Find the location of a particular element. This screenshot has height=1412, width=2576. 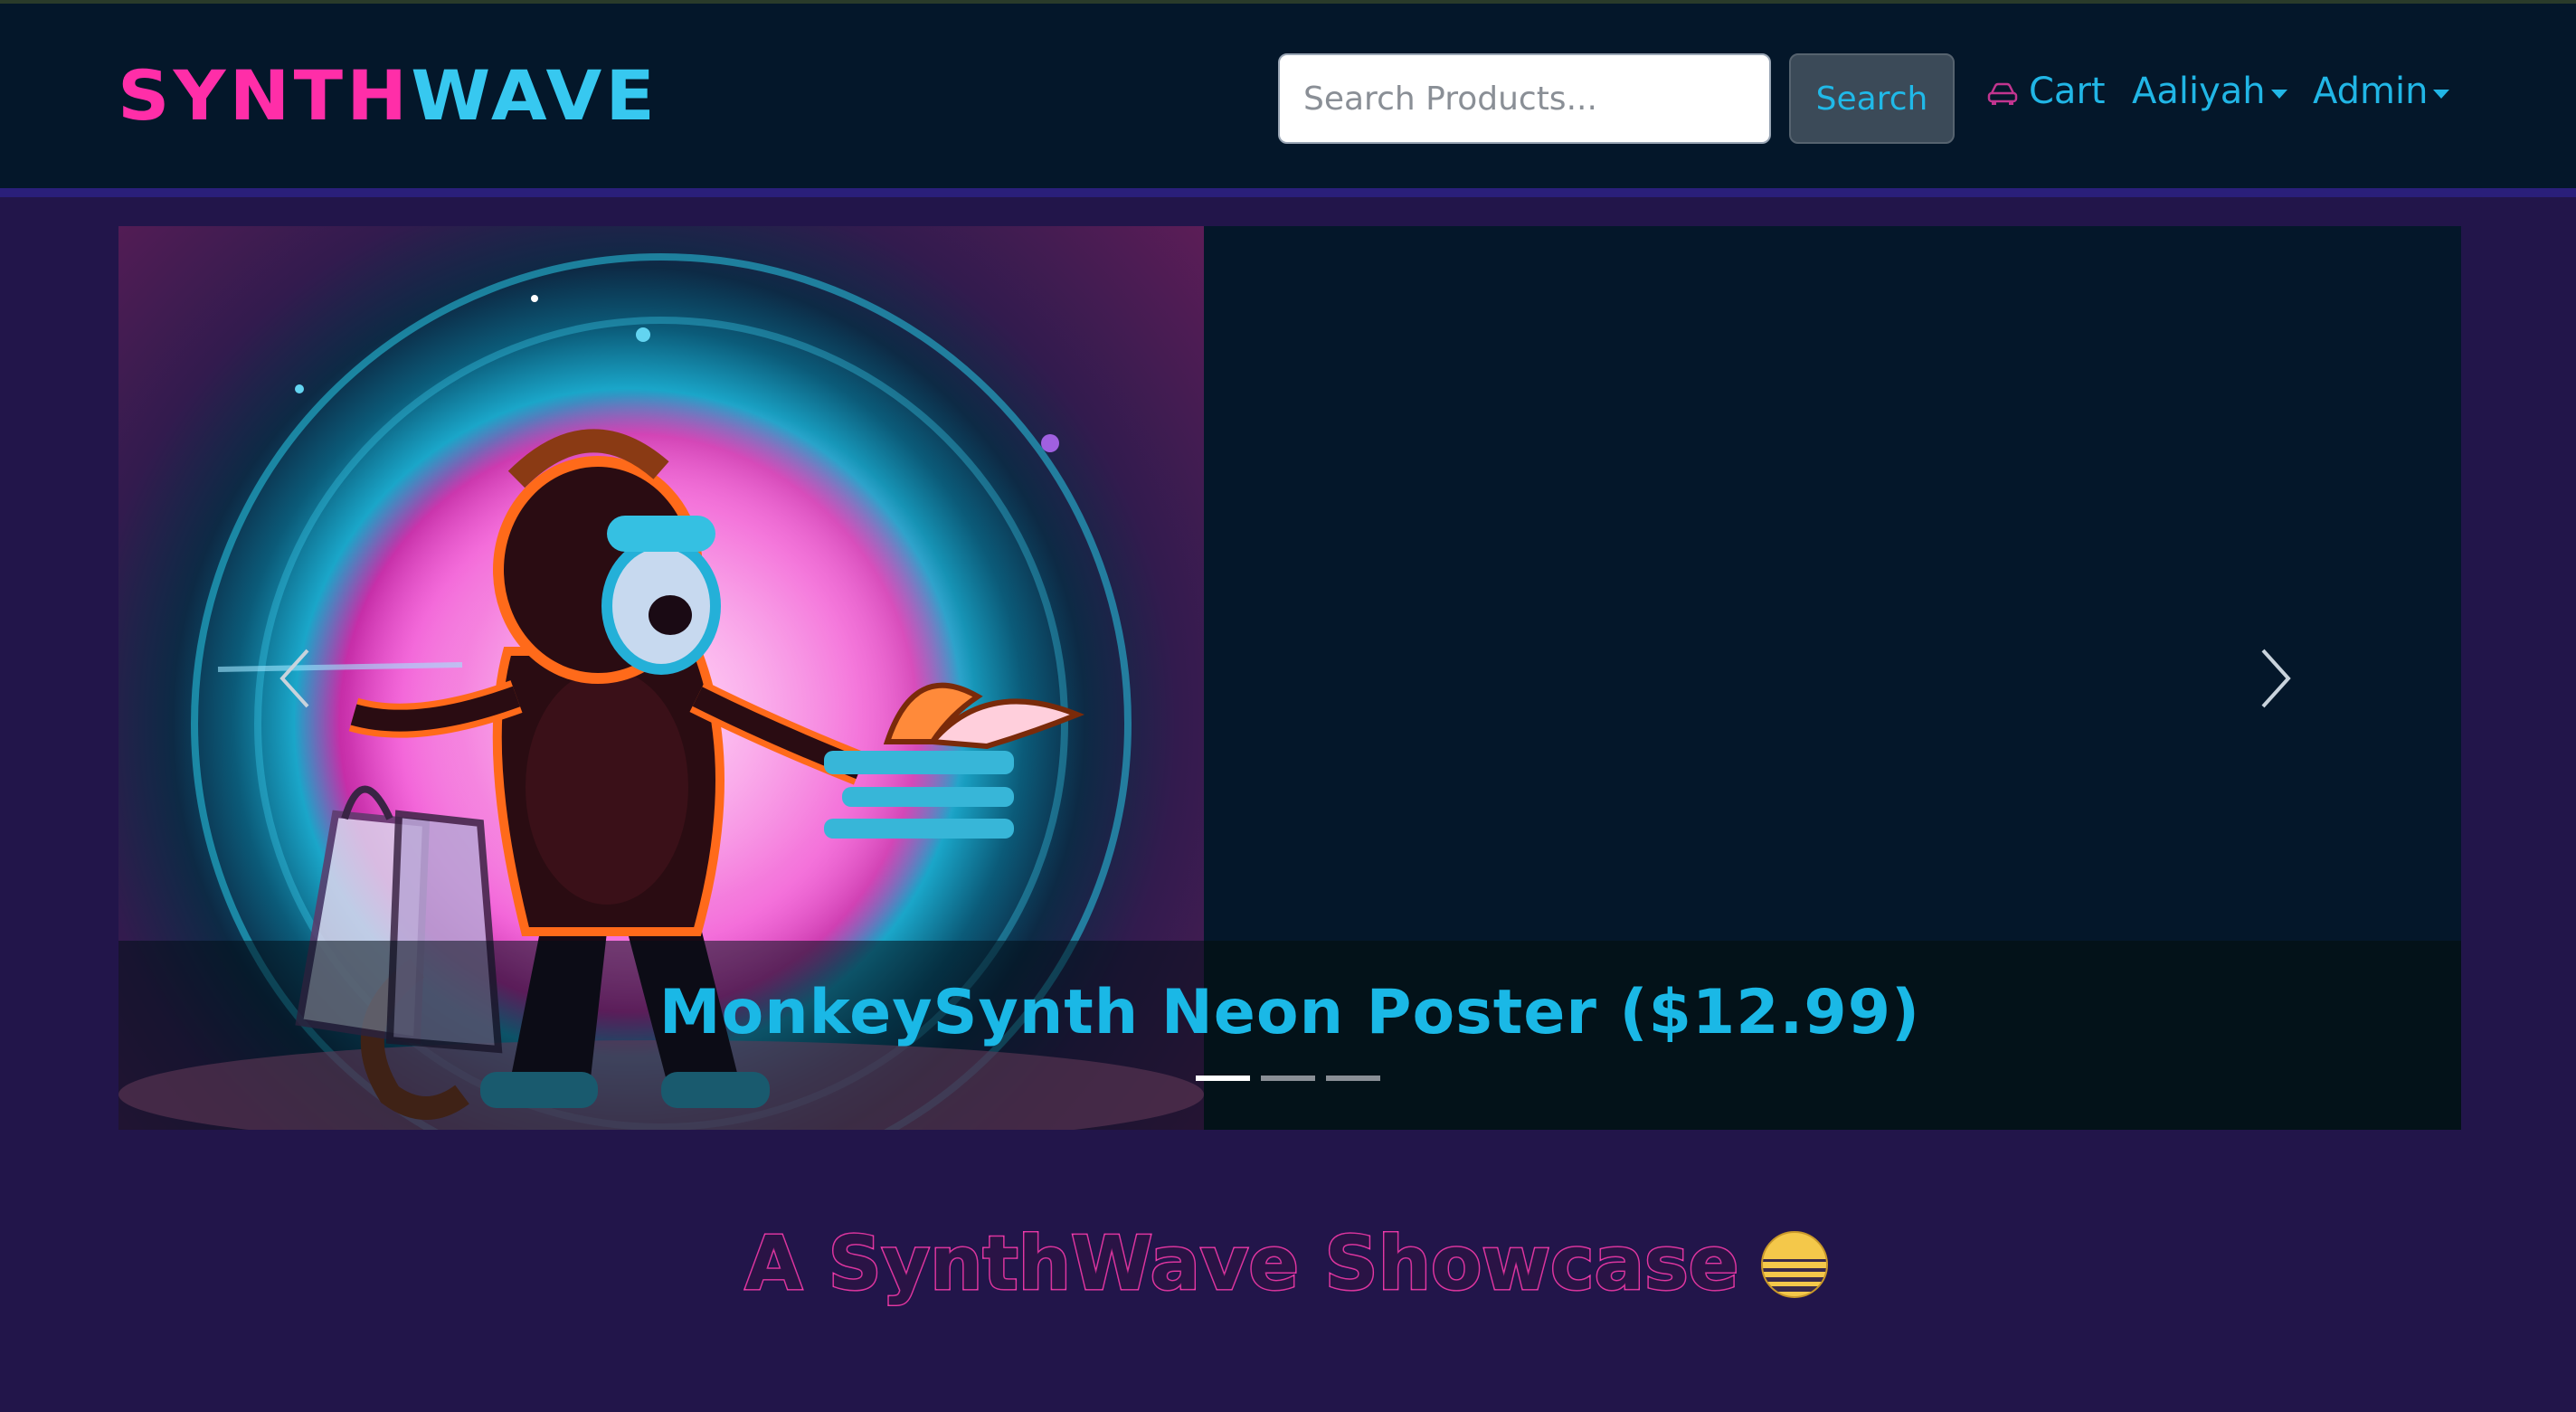

search-input is located at coordinates (1524, 98).